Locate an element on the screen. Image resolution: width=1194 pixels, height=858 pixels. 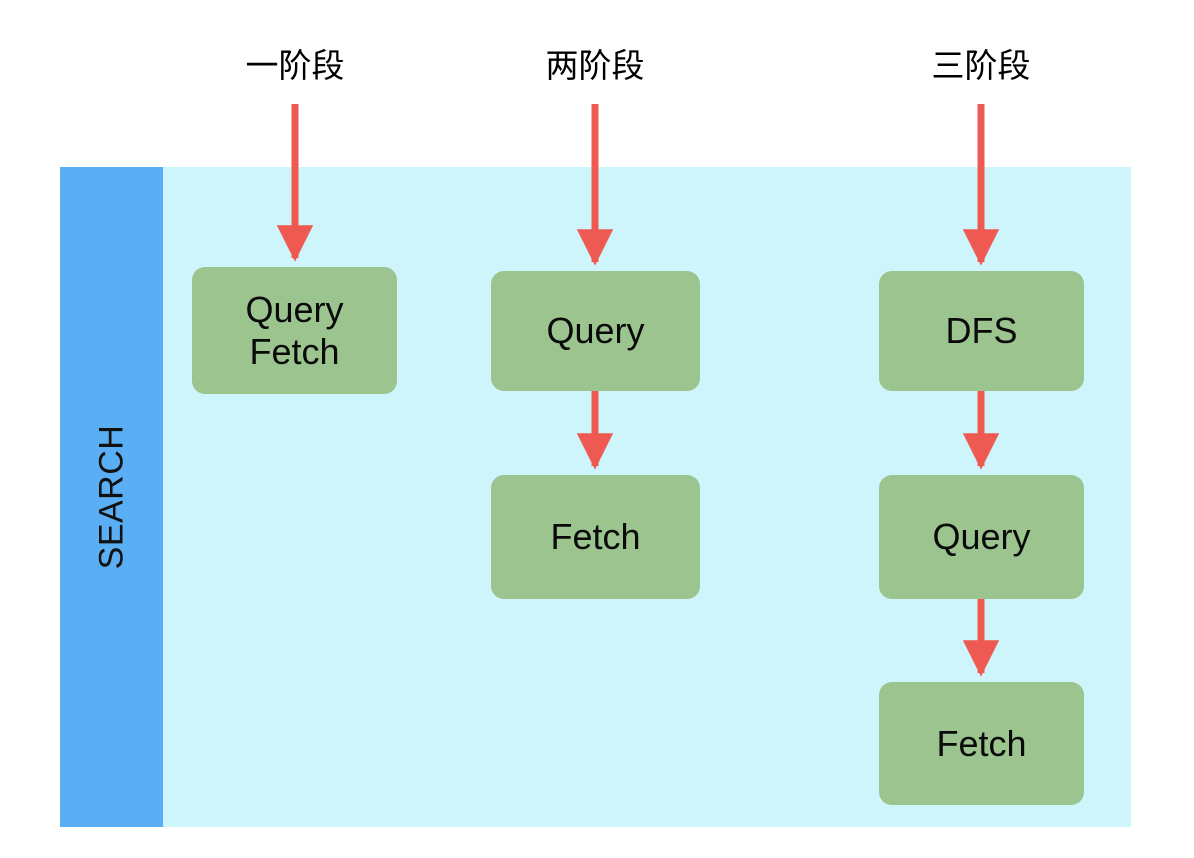
node-dfs: DFS is located at coordinates (981, 331).